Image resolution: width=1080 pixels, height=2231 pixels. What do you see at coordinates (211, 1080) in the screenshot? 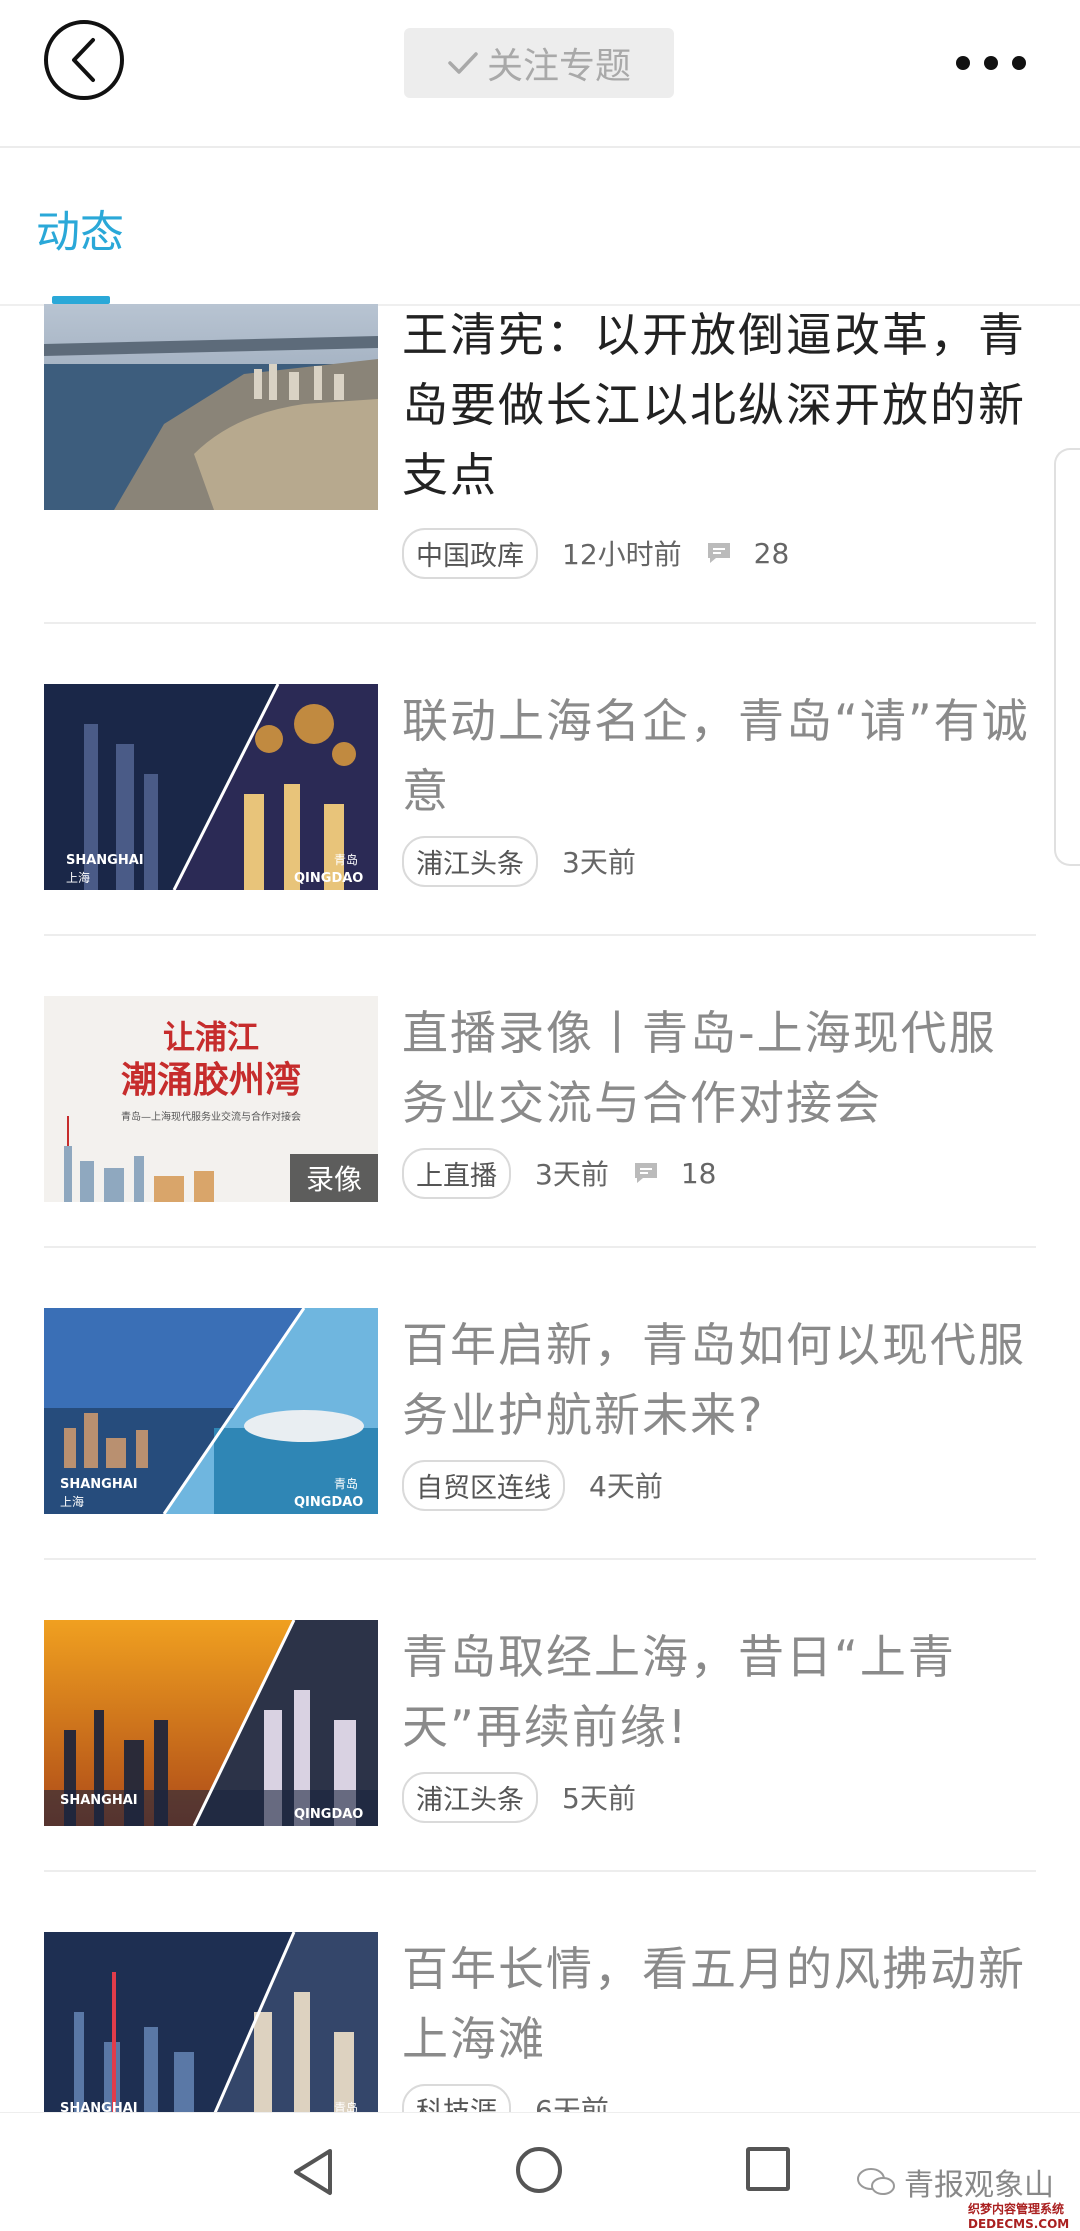
I see `thumb-title: 潮涌胶州湾` at bounding box center [211, 1080].